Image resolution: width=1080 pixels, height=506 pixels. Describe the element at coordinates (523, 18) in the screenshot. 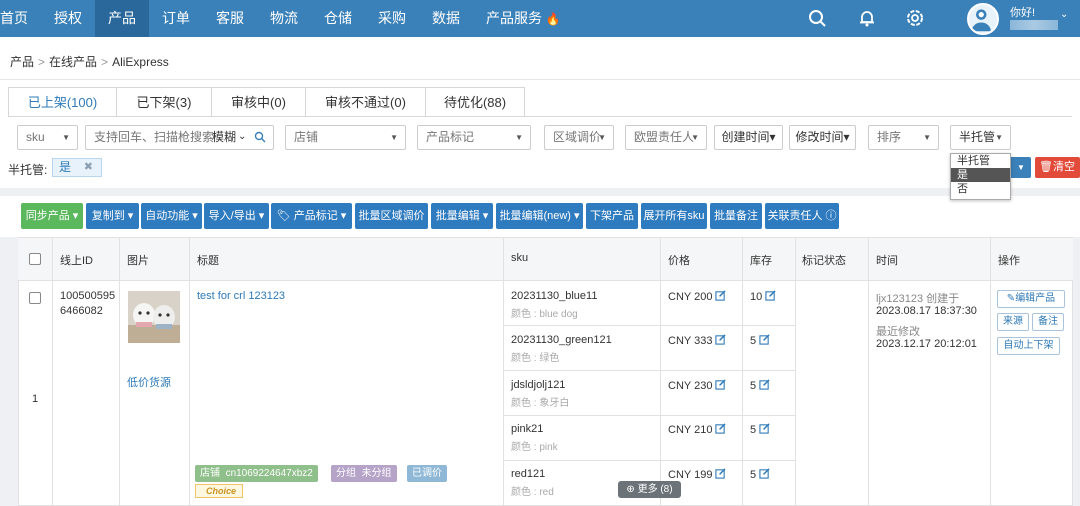

I see `nav-product-service: 产品服务 🔥` at that location.